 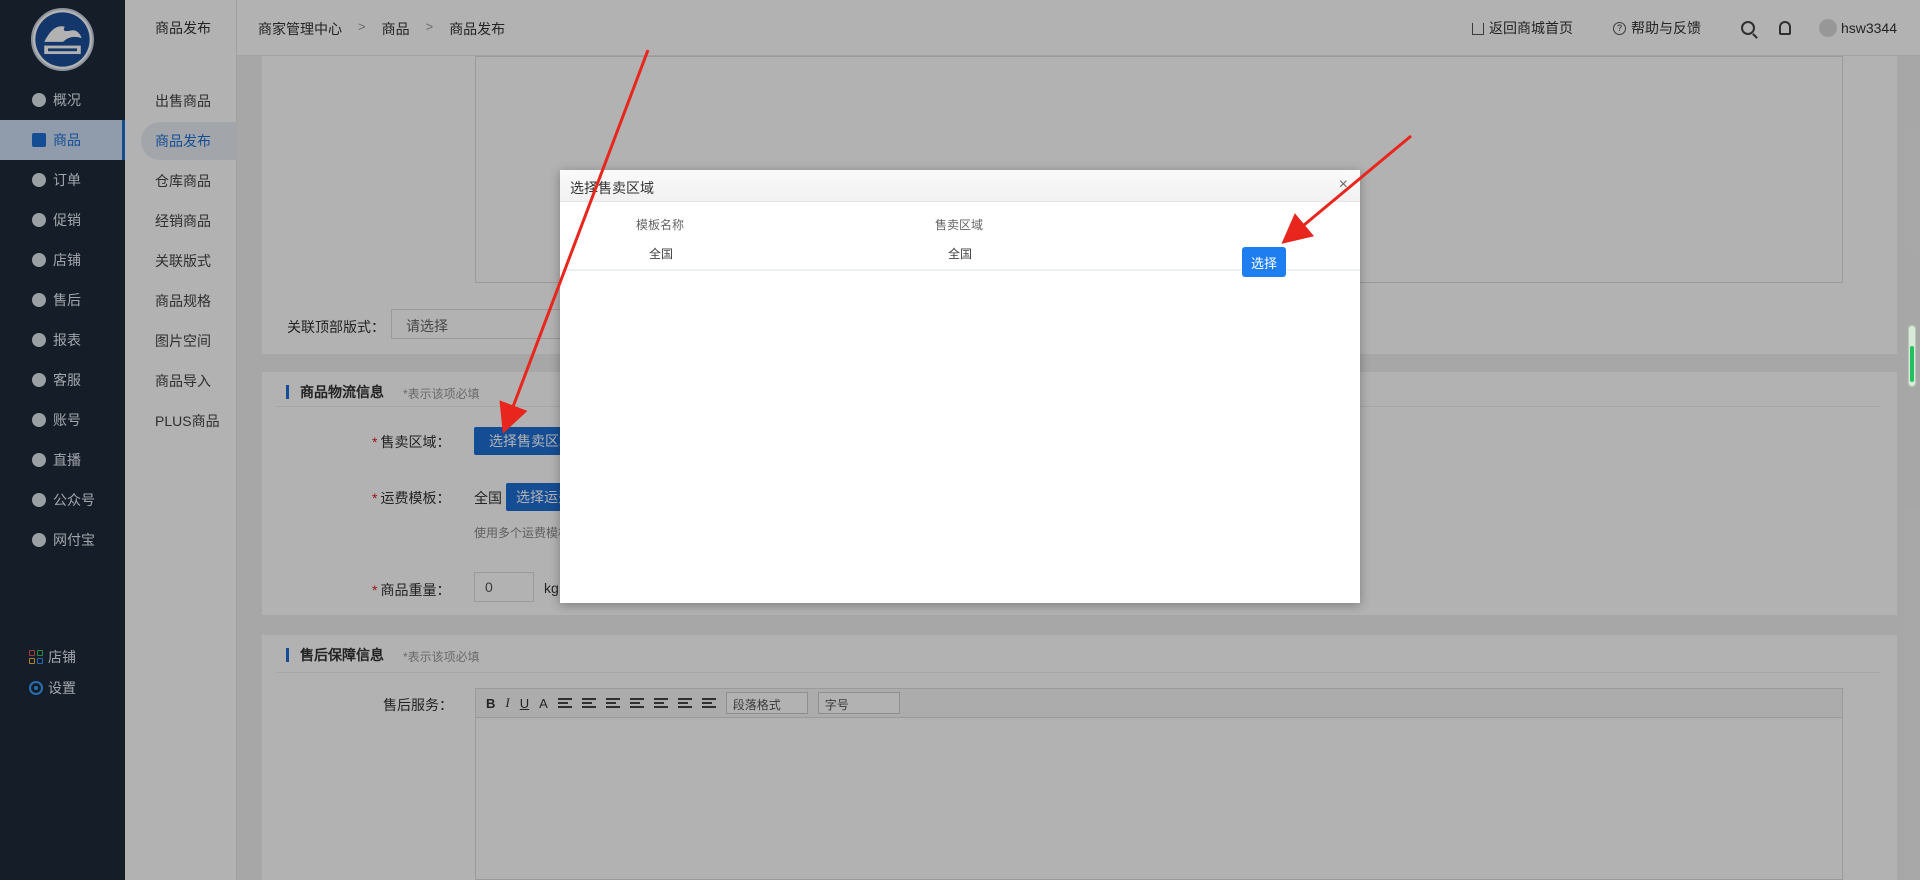 I want to click on row-template-name: 全国, so click(x=661, y=254).